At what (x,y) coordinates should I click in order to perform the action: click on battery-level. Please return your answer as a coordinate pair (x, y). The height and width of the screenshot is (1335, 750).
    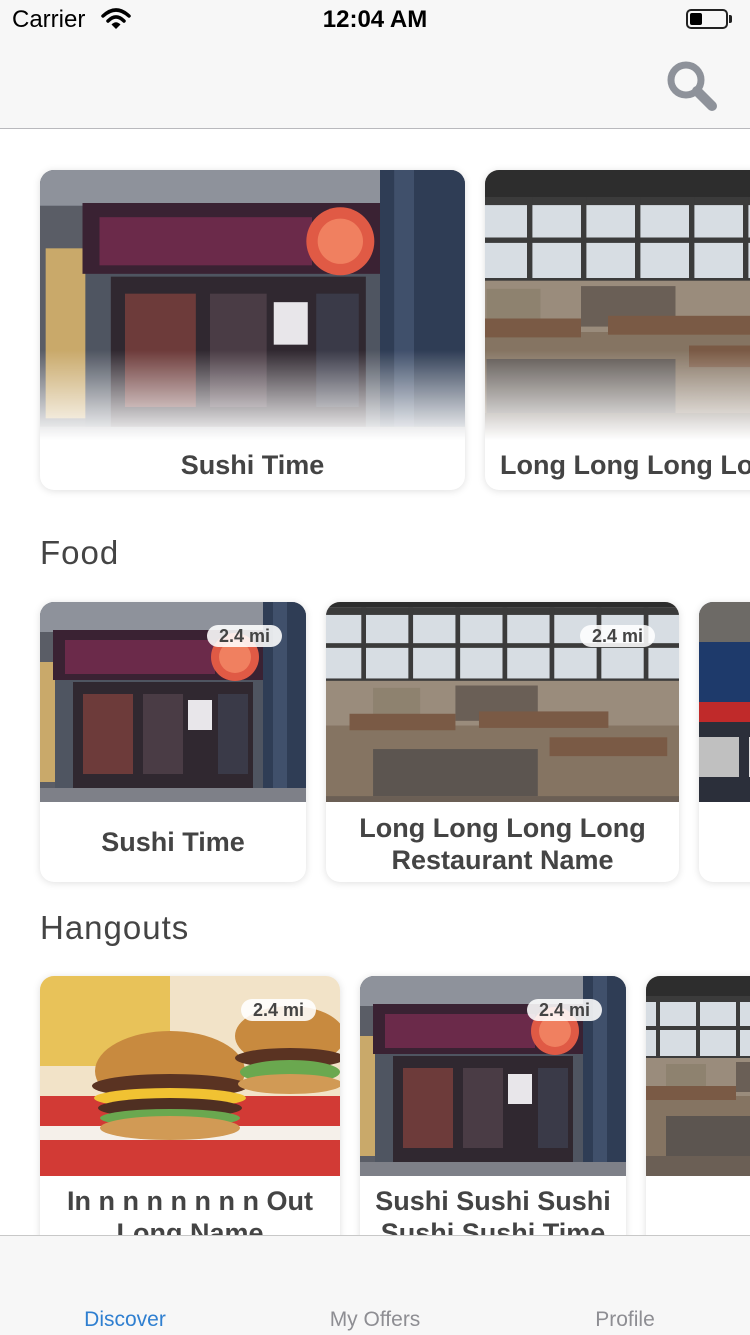
    Looking at the image, I should click on (696, 19).